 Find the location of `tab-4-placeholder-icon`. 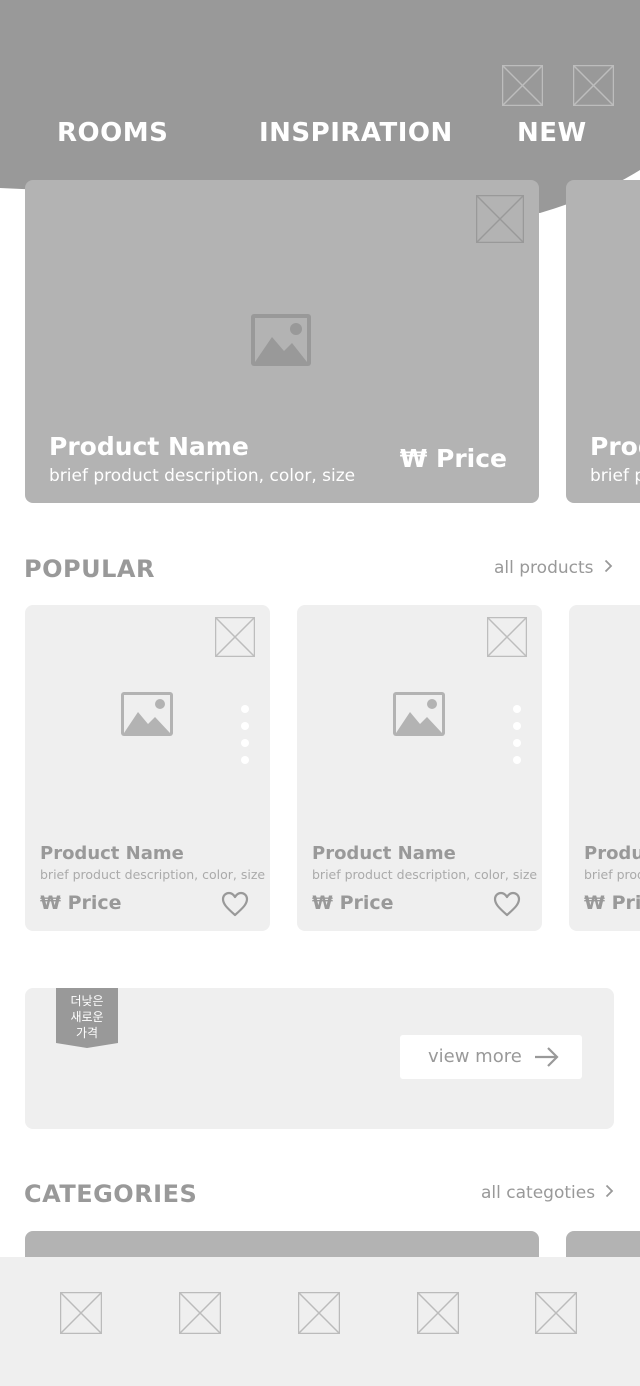

tab-4-placeholder-icon is located at coordinates (438, 1313).